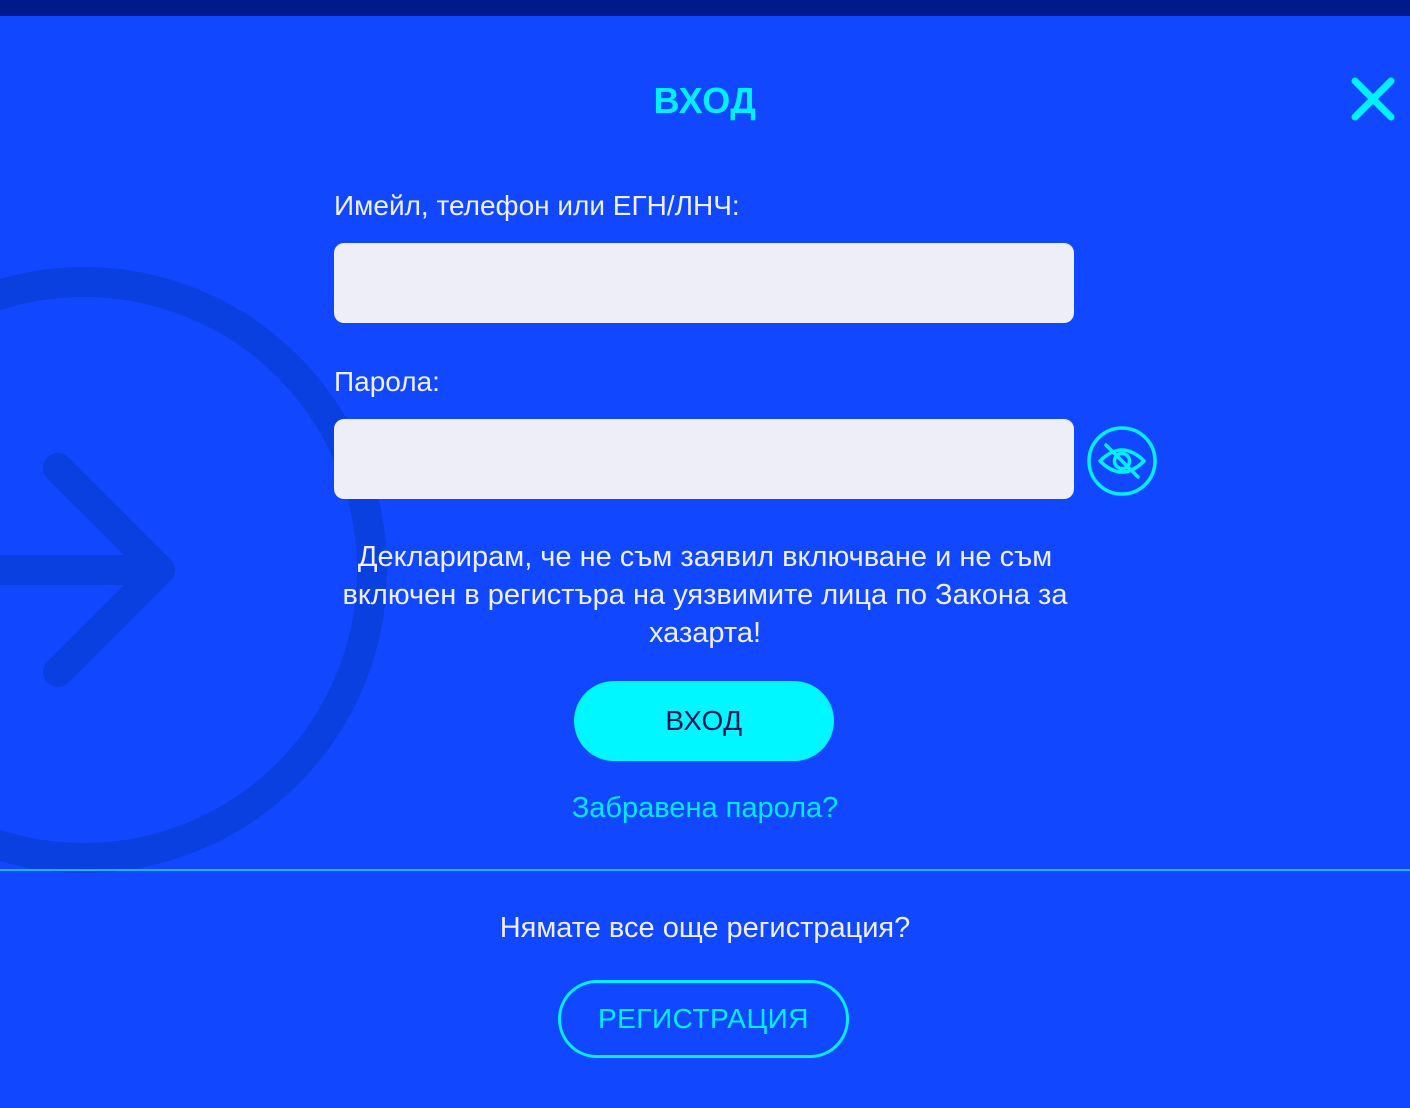  I want to click on close-icon, so click(1373, 99).